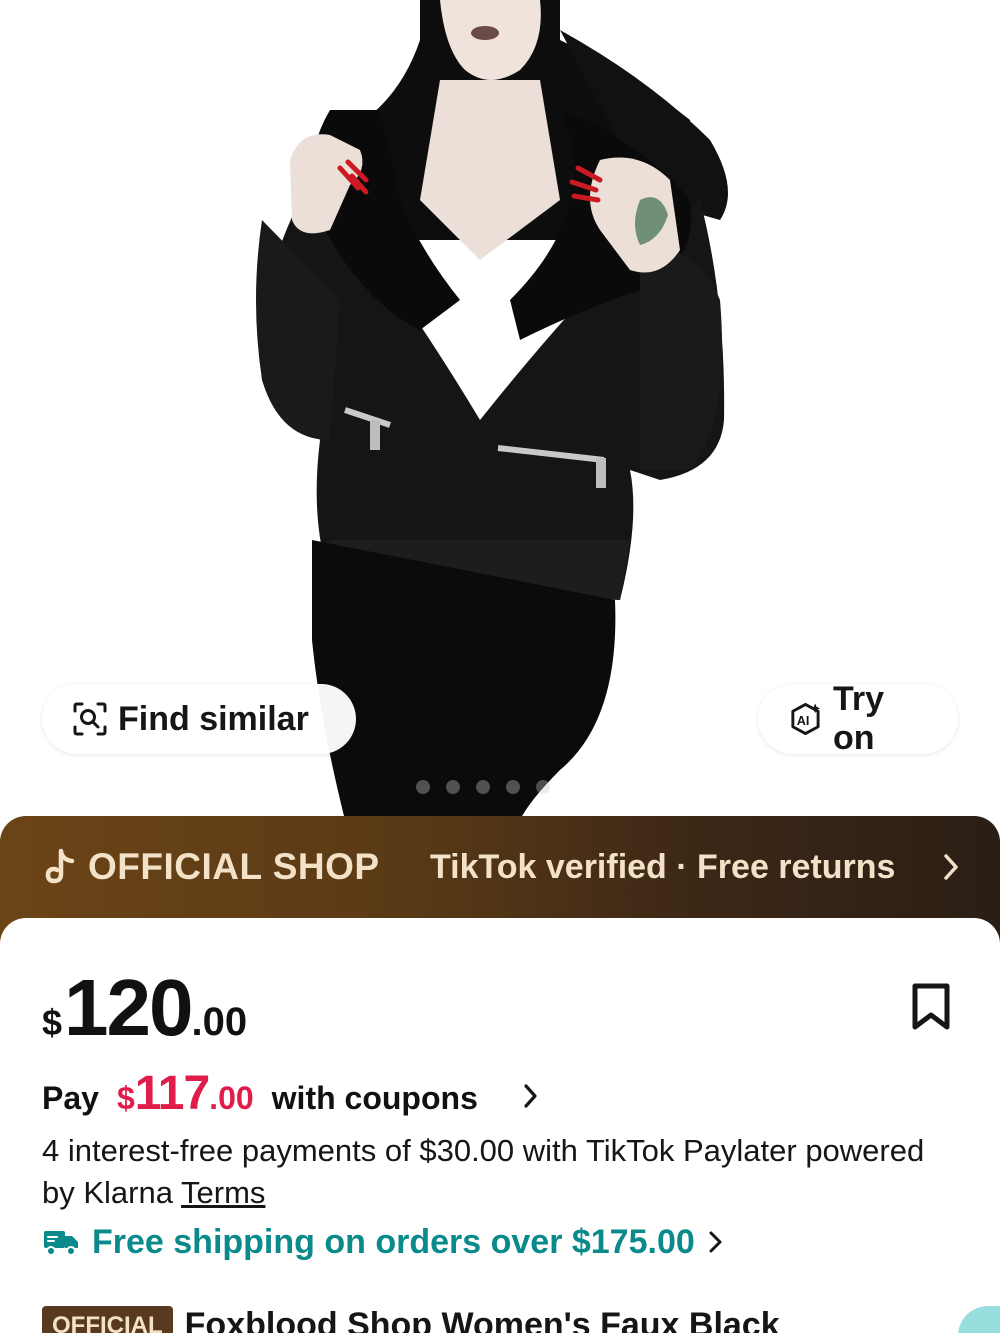 This screenshot has height=1333, width=1000. Describe the element at coordinates (393, 1241) in the screenshot. I see `free-shipping-text: Free shipping on orders over $175.00` at that location.